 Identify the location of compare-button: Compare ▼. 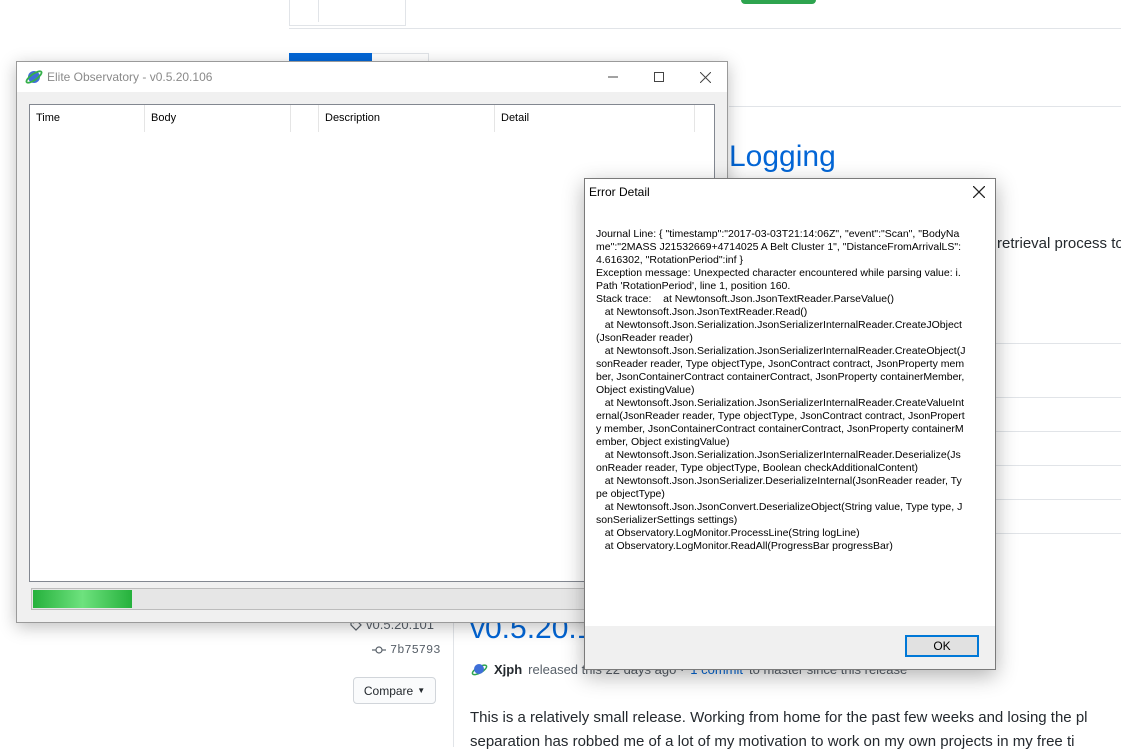
(394, 690).